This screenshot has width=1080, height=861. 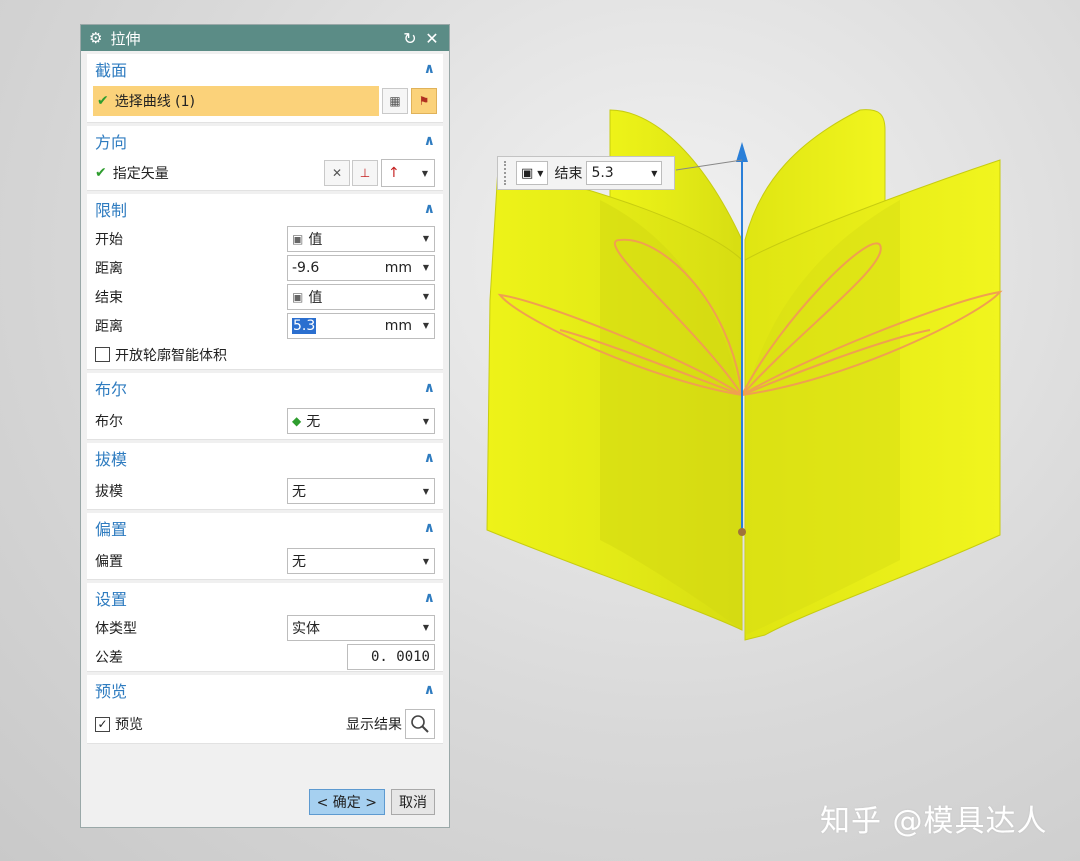 I want to click on preview-row: ✓ 预览 显示结果, so click(x=265, y=724).